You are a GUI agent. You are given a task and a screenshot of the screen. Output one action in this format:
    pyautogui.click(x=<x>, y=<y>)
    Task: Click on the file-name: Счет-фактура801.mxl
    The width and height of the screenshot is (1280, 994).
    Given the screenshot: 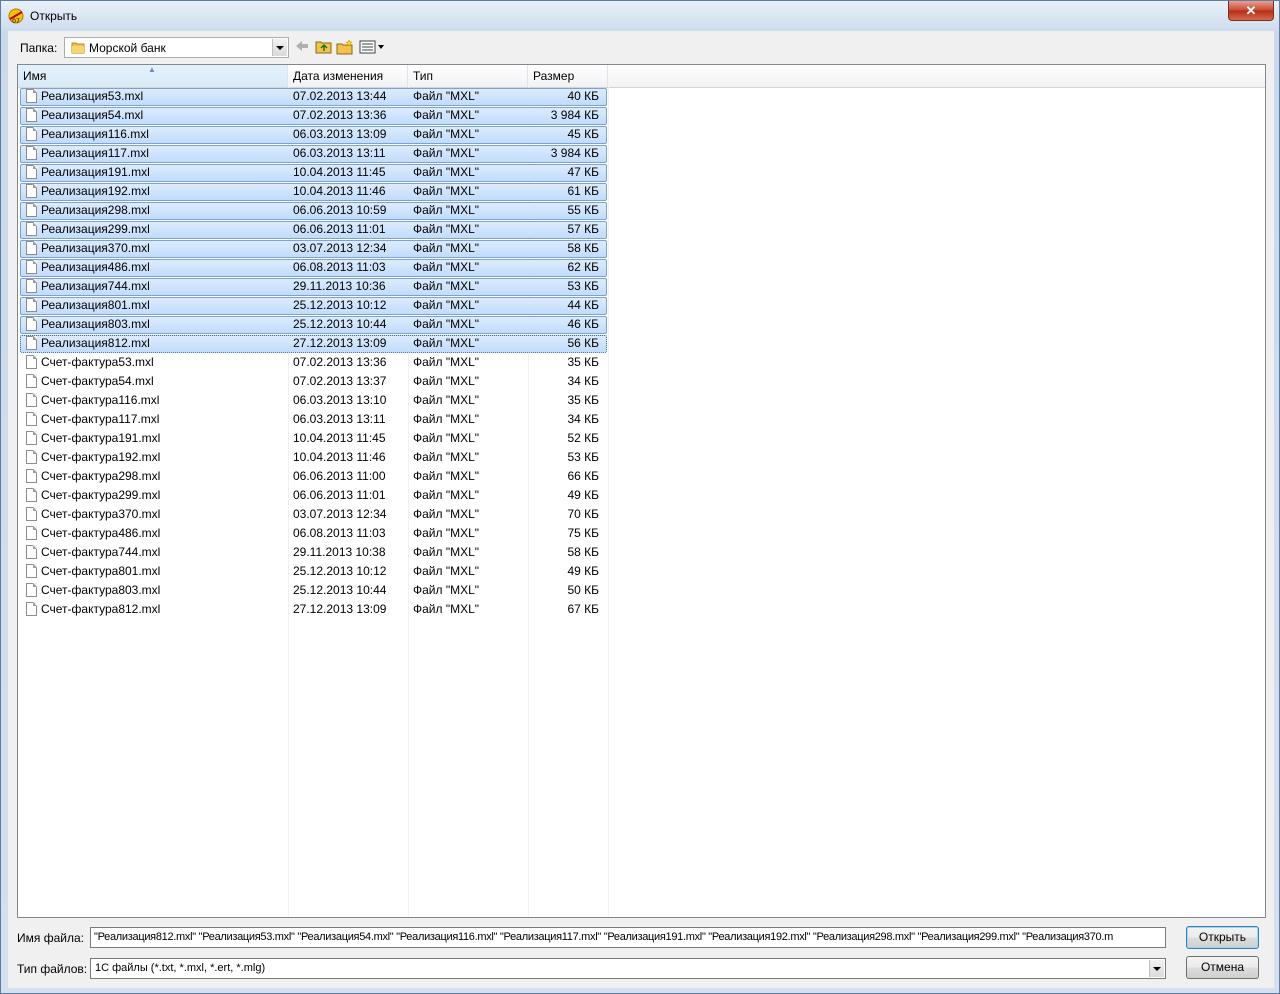 What is the action you would take?
    pyautogui.click(x=101, y=571)
    